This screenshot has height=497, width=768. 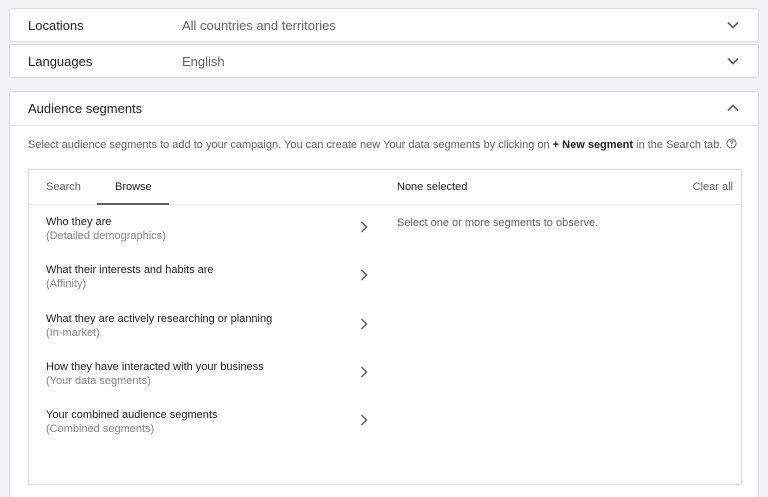 What do you see at coordinates (384, 25) in the screenshot?
I see `locations-row: Locations All countries and territories` at bounding box center [384, 25].